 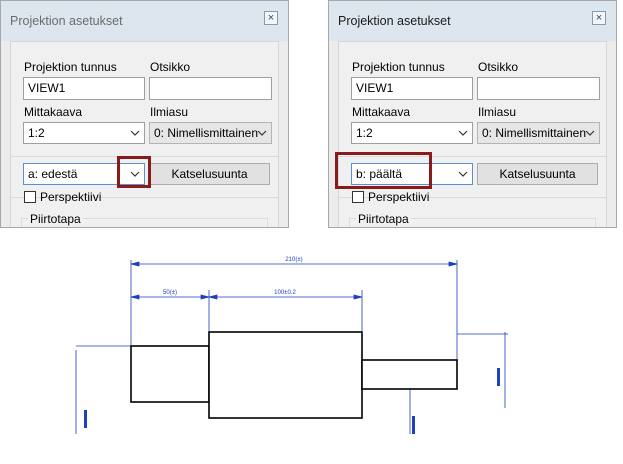 I want to click on shaft-left-section, so click(x=170, y=374).